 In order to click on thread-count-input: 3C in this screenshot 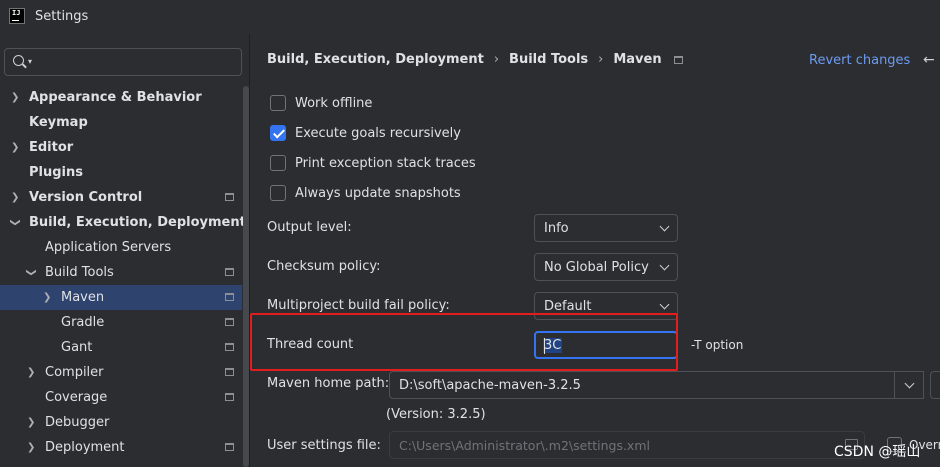, I will do `click(606, 345)`.